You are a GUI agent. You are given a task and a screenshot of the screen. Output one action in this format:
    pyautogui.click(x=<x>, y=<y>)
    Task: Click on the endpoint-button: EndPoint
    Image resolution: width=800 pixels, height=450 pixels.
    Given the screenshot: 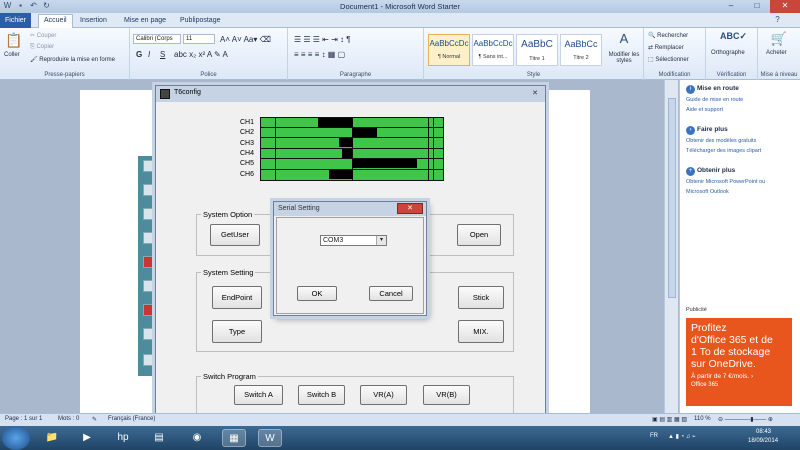 What is the action you would take?
    pyautogui.click(x=237, y=297)
    